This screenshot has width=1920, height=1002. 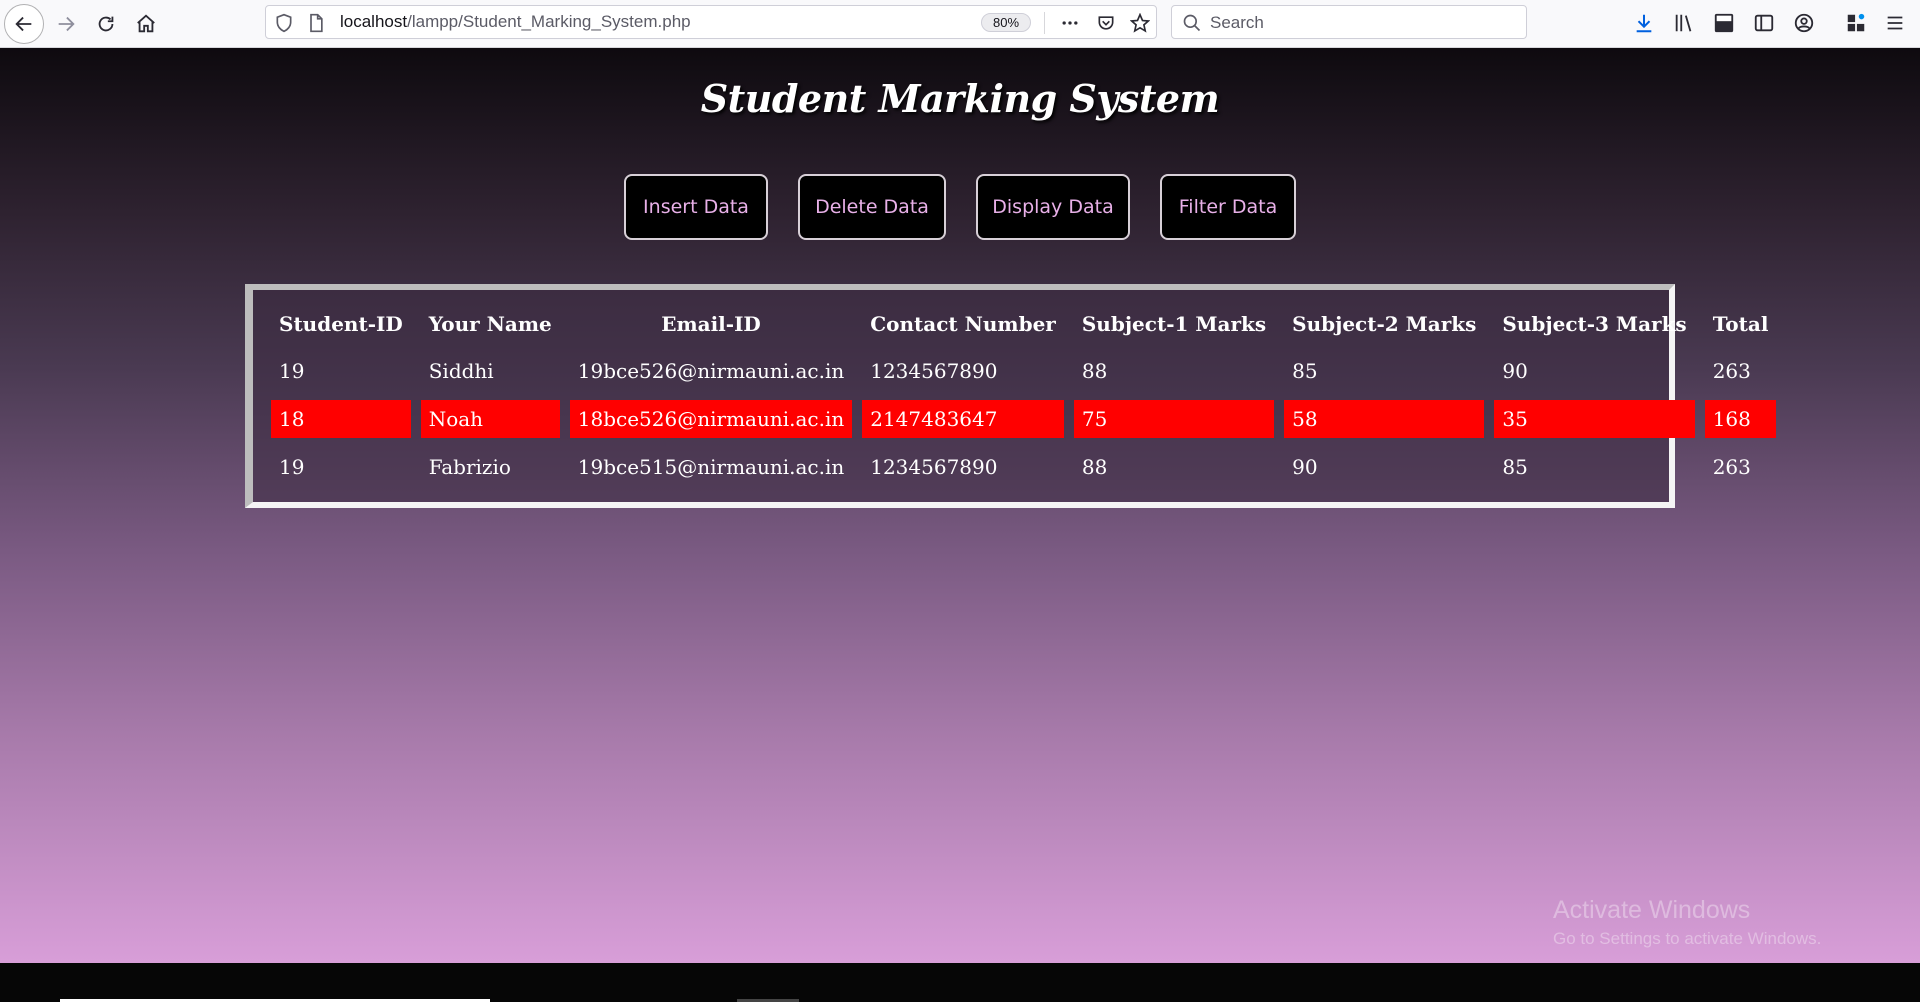 I want to click on home-button, so click(x=146, y=24).